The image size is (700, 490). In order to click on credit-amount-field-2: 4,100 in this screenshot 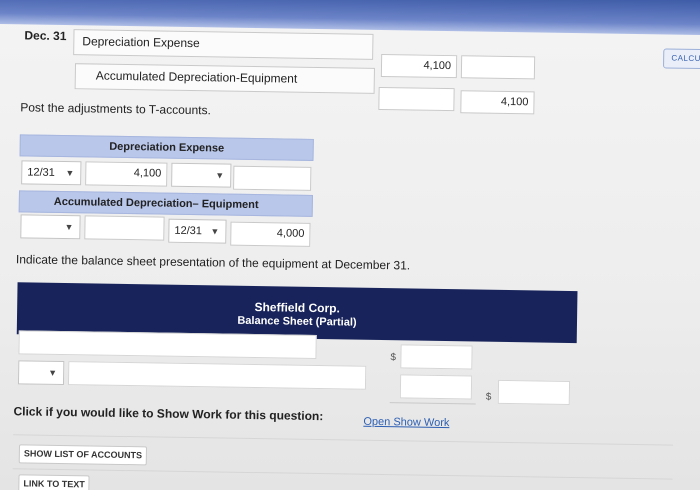, I will do `click(497, 102)`.